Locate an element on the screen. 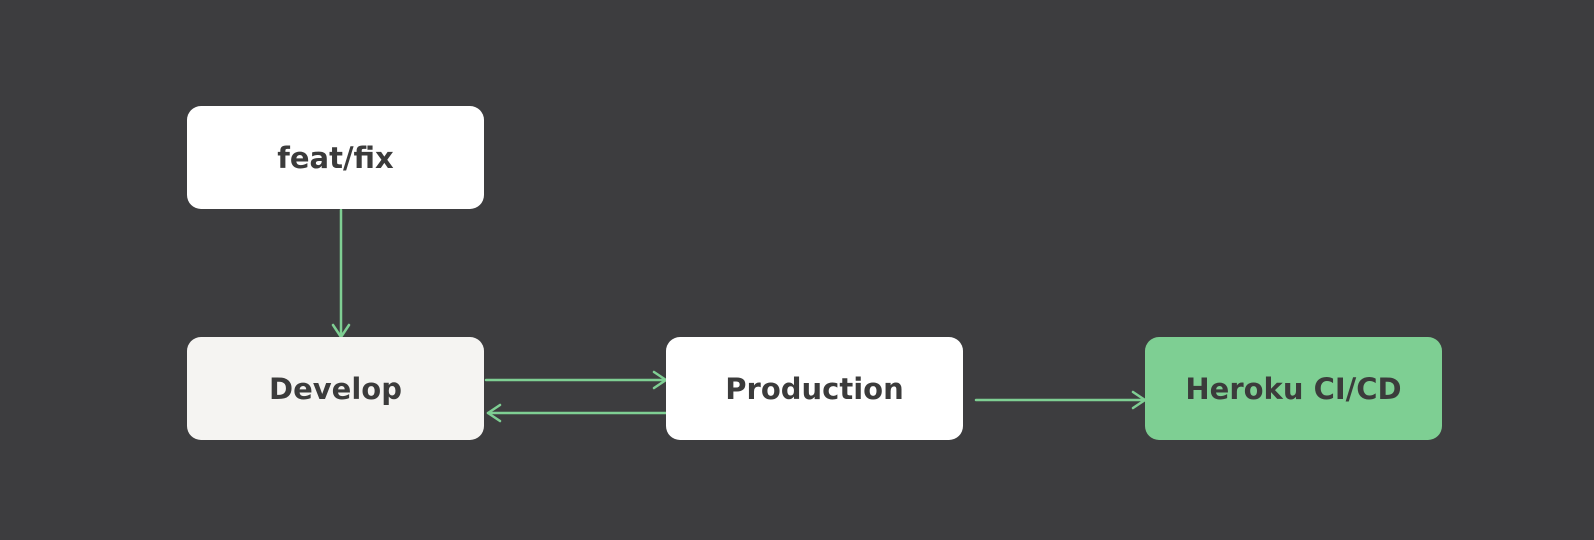 The image size is (1594, 540). node-production: Production is located at coordinates (814, 388).